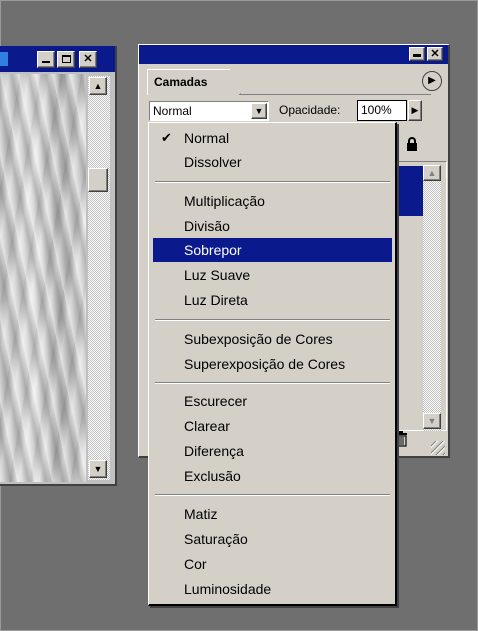 This screenshot has width=478, height=631. What do you see at coordinates (272, 275) in the screenshot?
I see `menu-item-luz-suave: Luz Suave` at bounding box center [272, 275].